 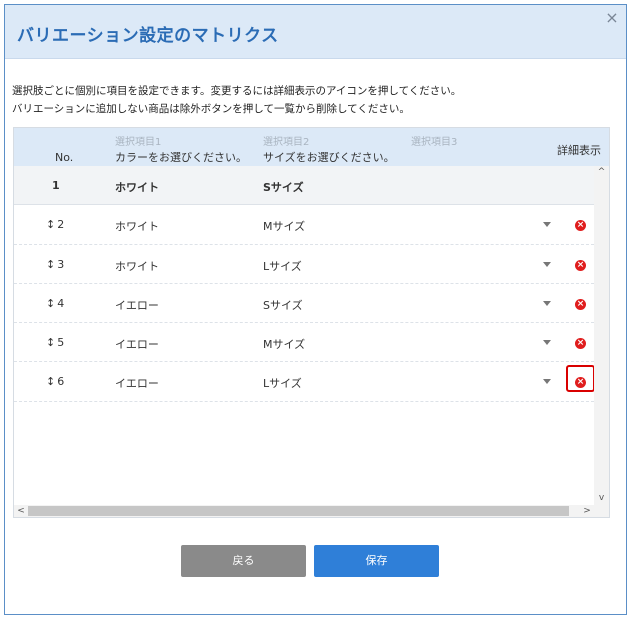 What do you see at coordinates (587, 511) in the screenshot?
I see `scroll-right-icon: >` at bounding box center [587, 511].